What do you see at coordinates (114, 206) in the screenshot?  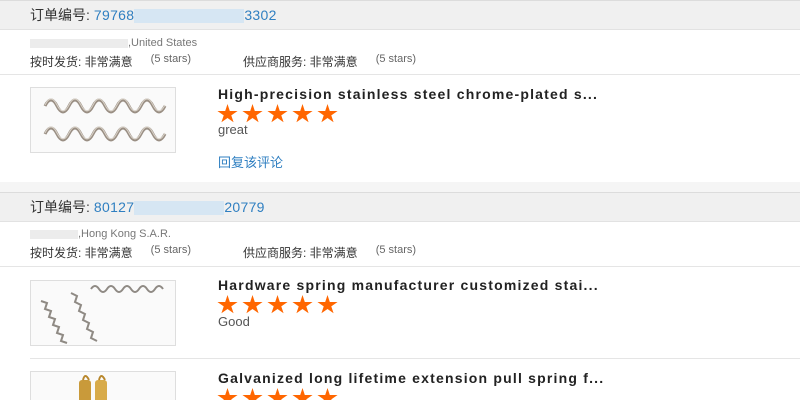 I see `order-number-prefix: 80127` at bounding box center [114, 206].